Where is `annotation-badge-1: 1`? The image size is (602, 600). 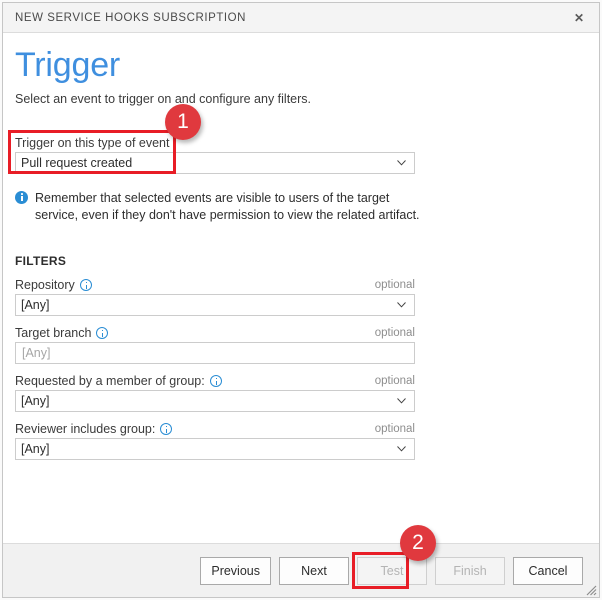 annotation-badge-1: 1 is located at coordinates (183, 122).